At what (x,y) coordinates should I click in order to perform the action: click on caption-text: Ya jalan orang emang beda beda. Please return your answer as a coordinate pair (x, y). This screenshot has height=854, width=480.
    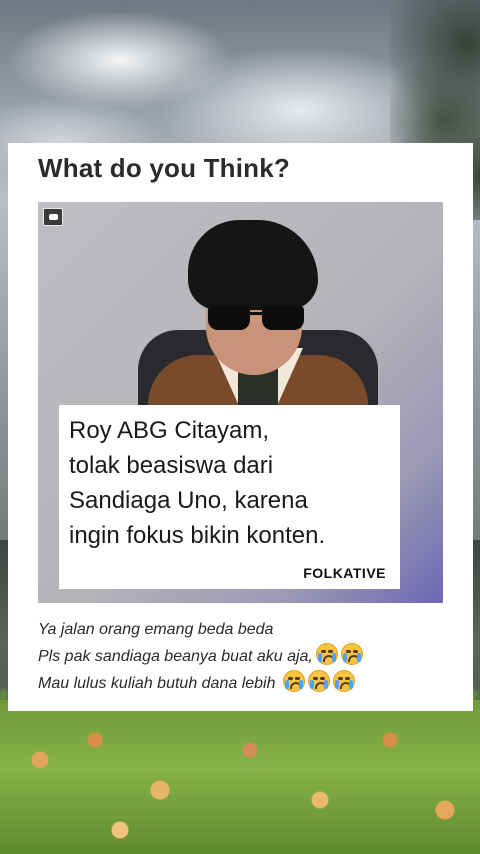
    Looking at the image, I should click on (156, 629).